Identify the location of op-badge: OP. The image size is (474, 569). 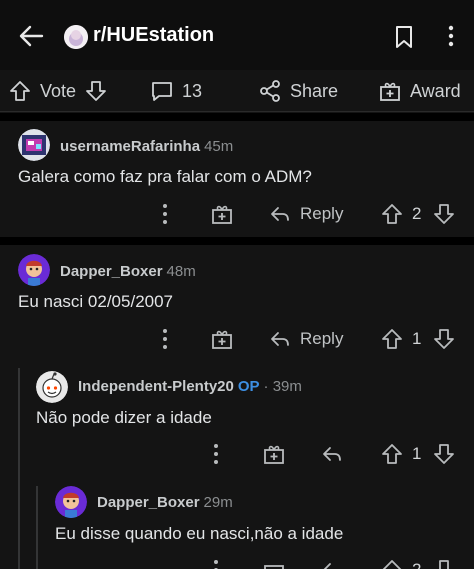
(248, 386).